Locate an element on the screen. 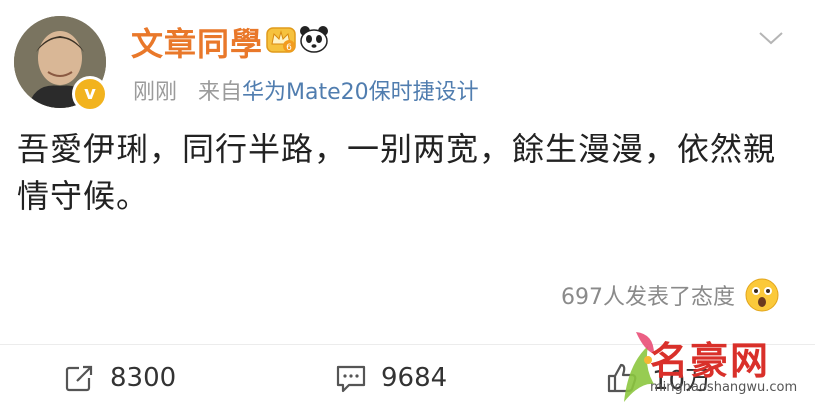  repost-count: 8300 is located at coordinates (143, 378).